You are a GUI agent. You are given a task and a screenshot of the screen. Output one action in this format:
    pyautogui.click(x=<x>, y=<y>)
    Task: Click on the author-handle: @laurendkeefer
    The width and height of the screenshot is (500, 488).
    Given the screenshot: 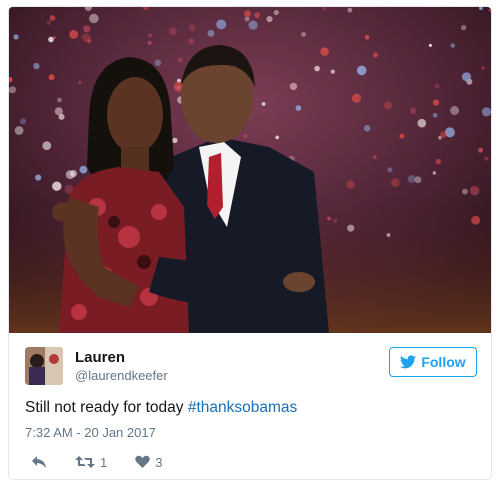 What is the action you would take?
    pyautogui.click(x=121, y=376)
    